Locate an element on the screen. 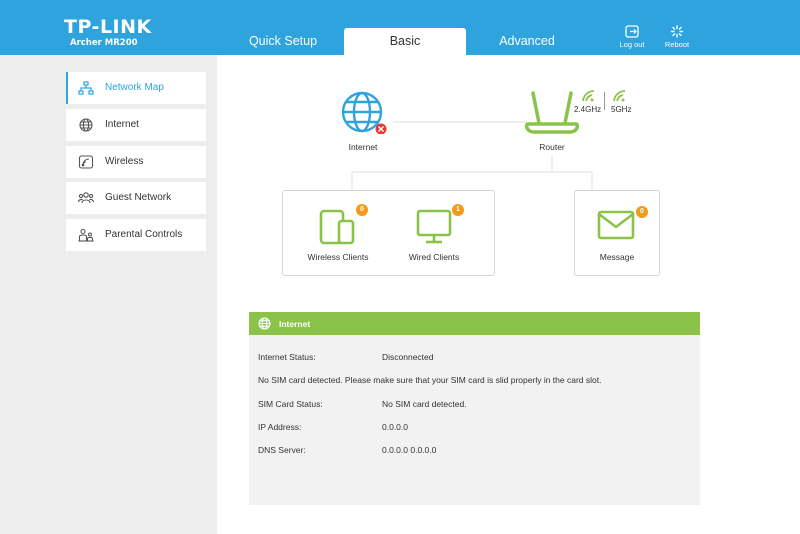 The width and height of the screenshot is (800, 534). wireless-clients-label: Wireless Clients is located at coordinates (338, 257).